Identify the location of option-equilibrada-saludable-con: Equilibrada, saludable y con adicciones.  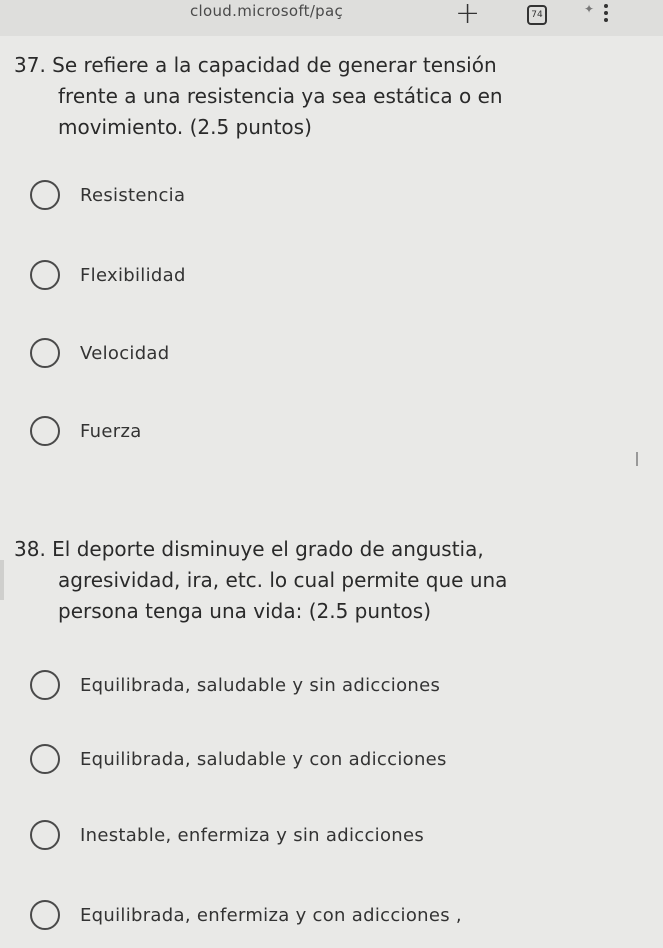
(238, 759).